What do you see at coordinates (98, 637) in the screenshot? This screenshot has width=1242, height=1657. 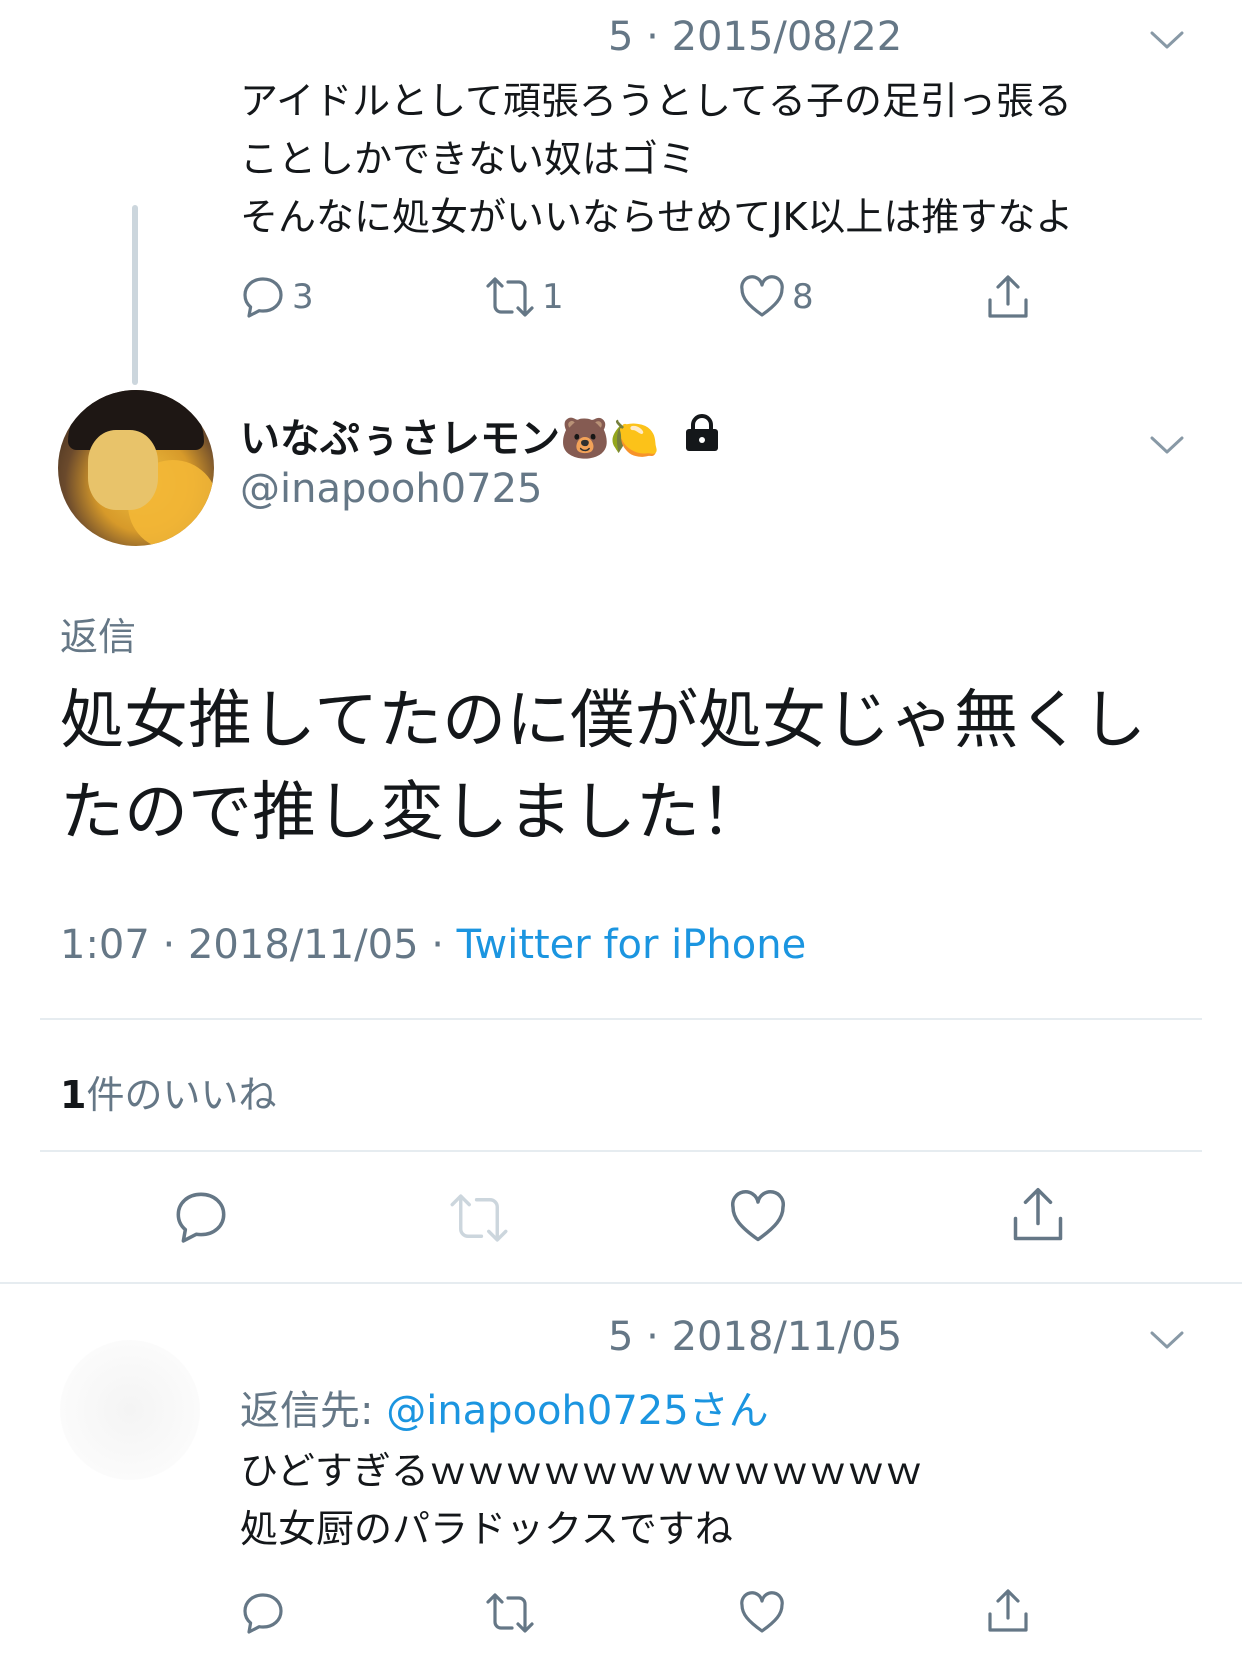 I see `reply-to-label: 返信` at bounding box center [98, 637].